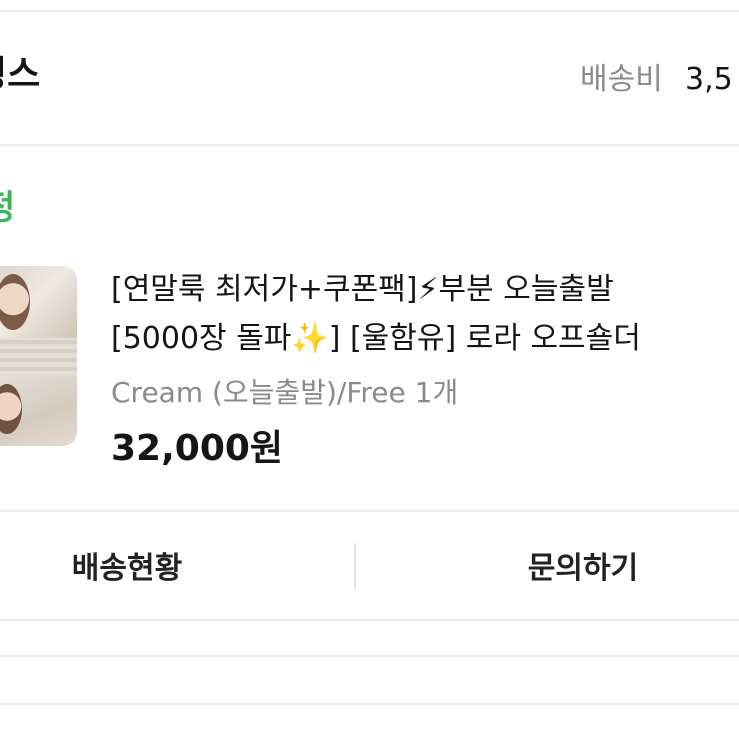  Describe the element at coordinates (621, 79) in the screenshot. I see `shipping-fee-label: 배송비` at that location.